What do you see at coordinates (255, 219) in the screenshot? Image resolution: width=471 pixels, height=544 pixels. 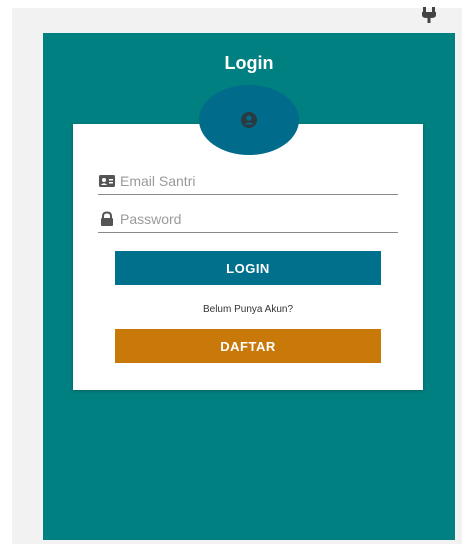 I see `password-input` at bounding box center [255, 219].